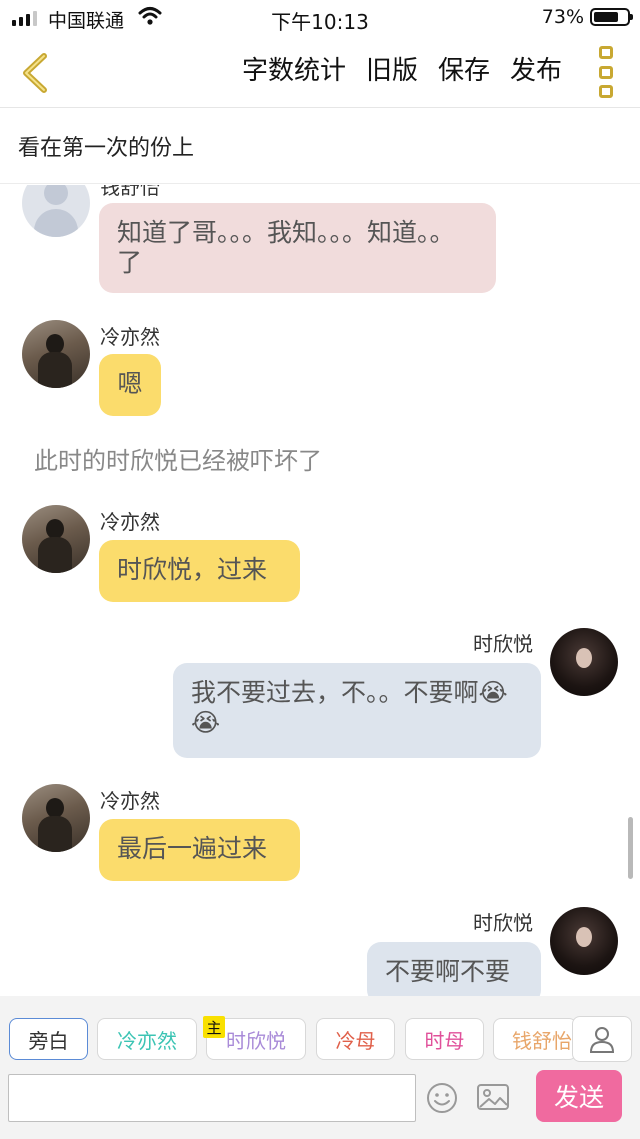  I want to click on image-icon, so click(493, 1097).